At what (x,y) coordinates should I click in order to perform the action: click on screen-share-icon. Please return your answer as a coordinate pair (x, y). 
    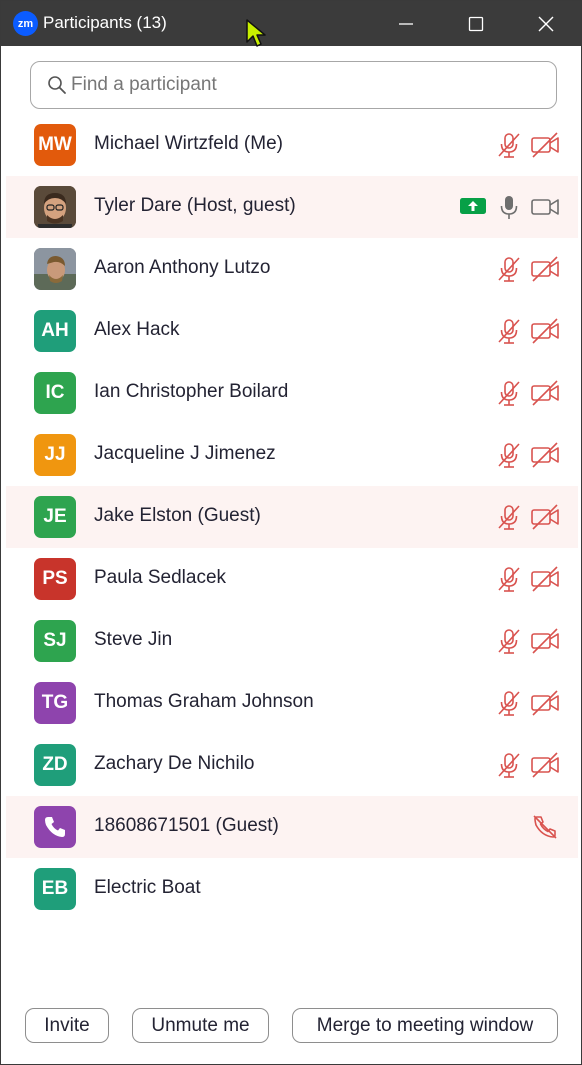
    Looking at the image, I should click on (473, 206).